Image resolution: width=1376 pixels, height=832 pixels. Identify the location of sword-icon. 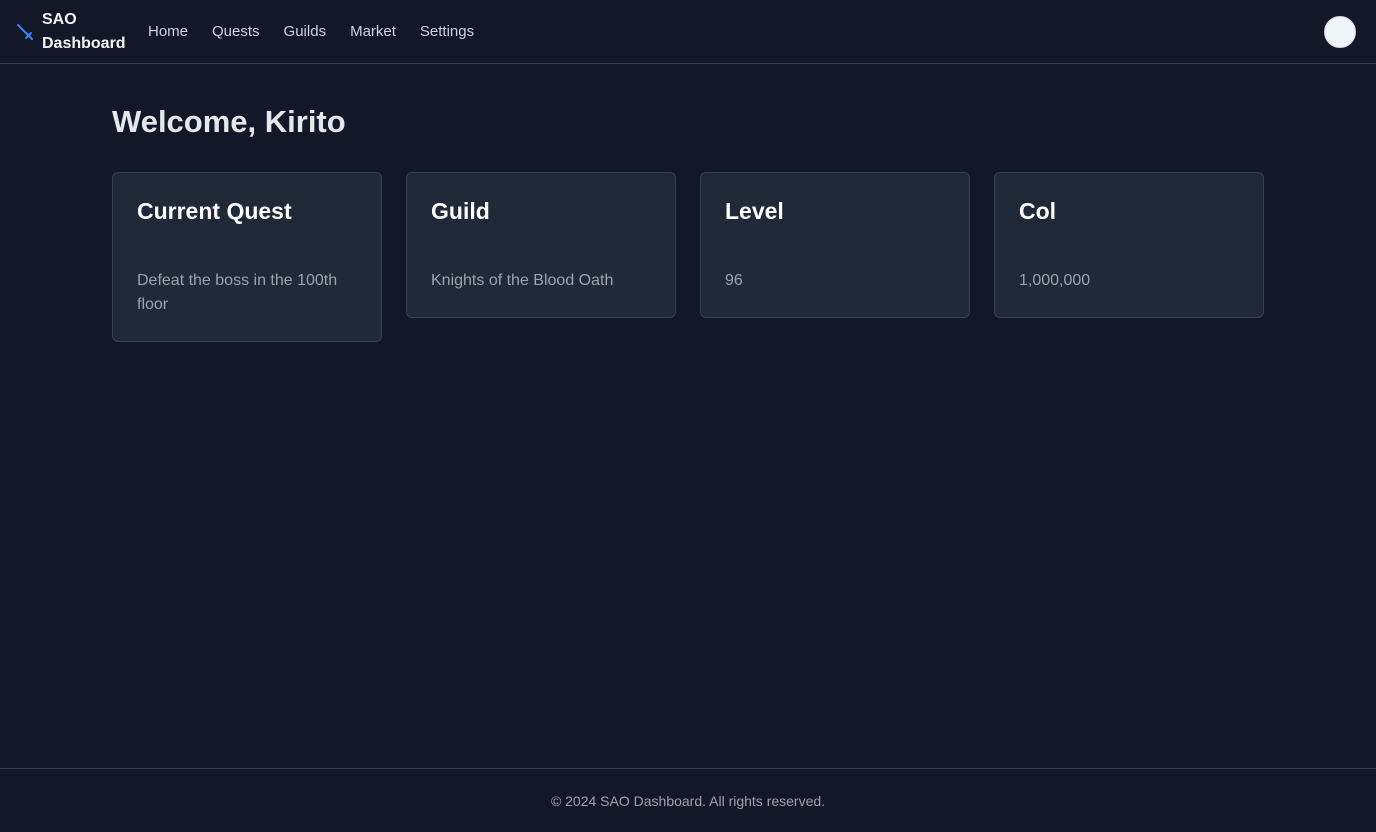
(25, 32).